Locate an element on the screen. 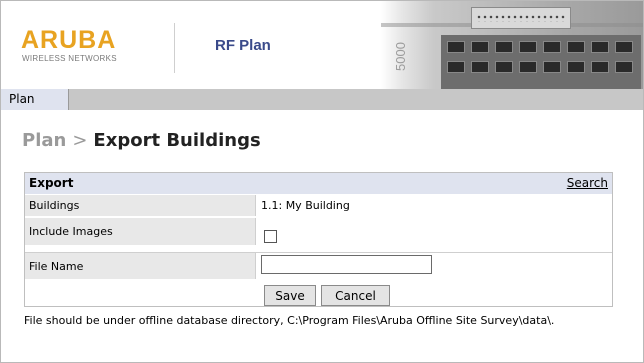 The width and height of the screenshot is (644, 363). cancel-button: Cancel is located at coordinates (355, 295).